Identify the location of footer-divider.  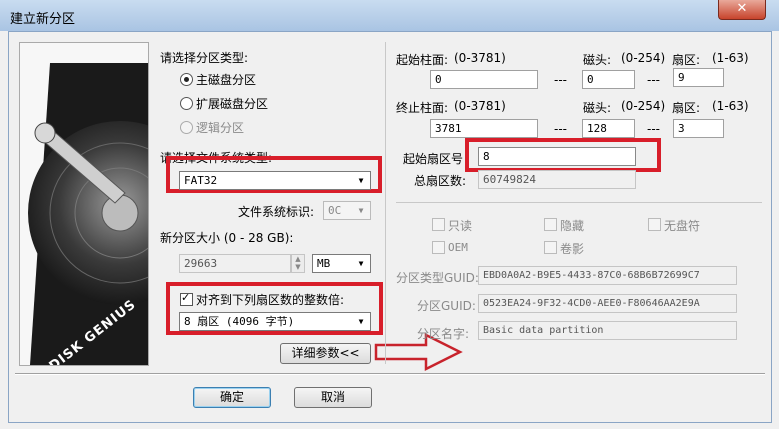
(390, 374).